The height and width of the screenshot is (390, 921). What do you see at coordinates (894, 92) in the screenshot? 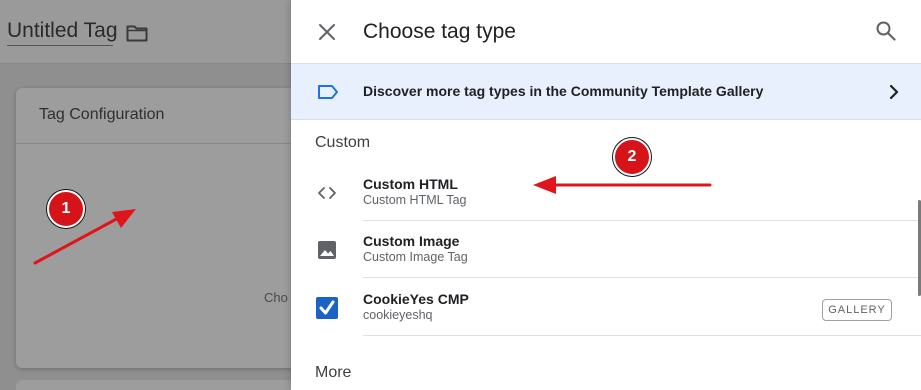
I see `chevron-right-icon` at bounding box center [894, 92].